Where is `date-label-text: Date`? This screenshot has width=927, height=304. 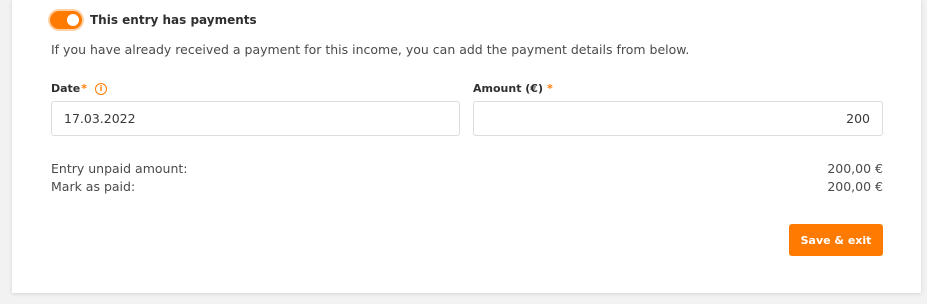
date-label-text: Date is located at coordinates (66, 88).